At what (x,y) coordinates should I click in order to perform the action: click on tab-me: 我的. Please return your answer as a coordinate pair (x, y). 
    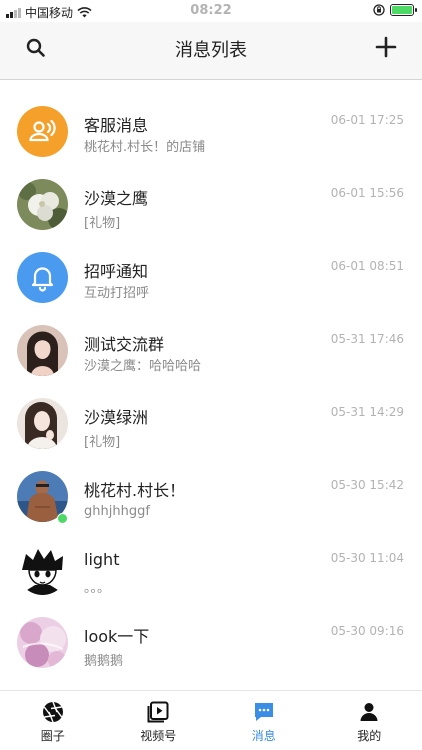
    Looking at the image, I should click on (369, 720).